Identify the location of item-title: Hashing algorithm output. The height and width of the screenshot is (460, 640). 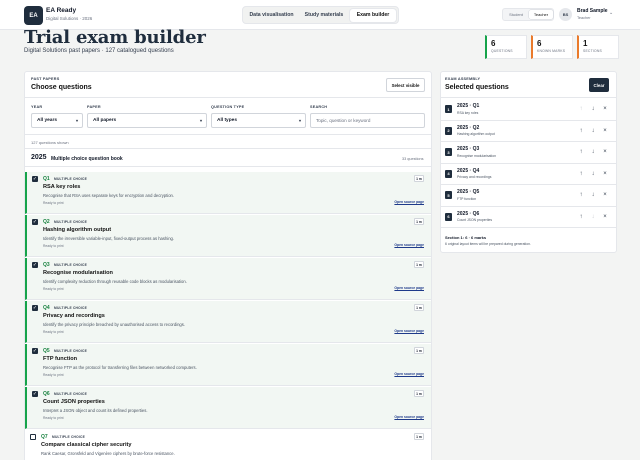
(476, 134).